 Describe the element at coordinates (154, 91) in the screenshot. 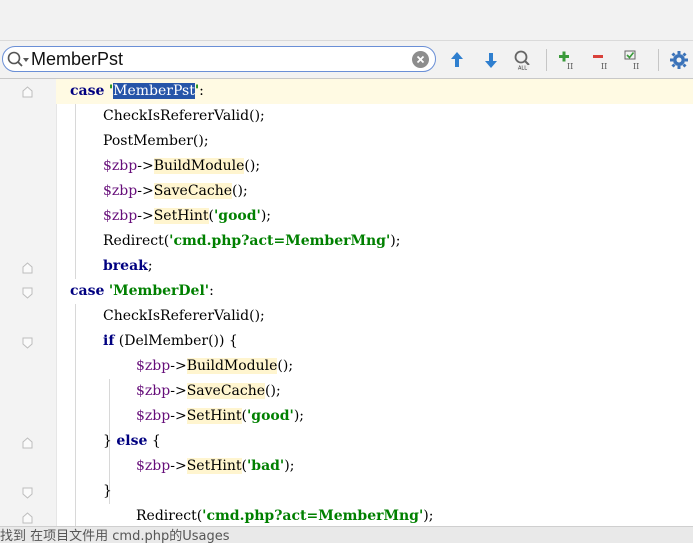

I see `search-match-highlight: MemberPst` at that location.